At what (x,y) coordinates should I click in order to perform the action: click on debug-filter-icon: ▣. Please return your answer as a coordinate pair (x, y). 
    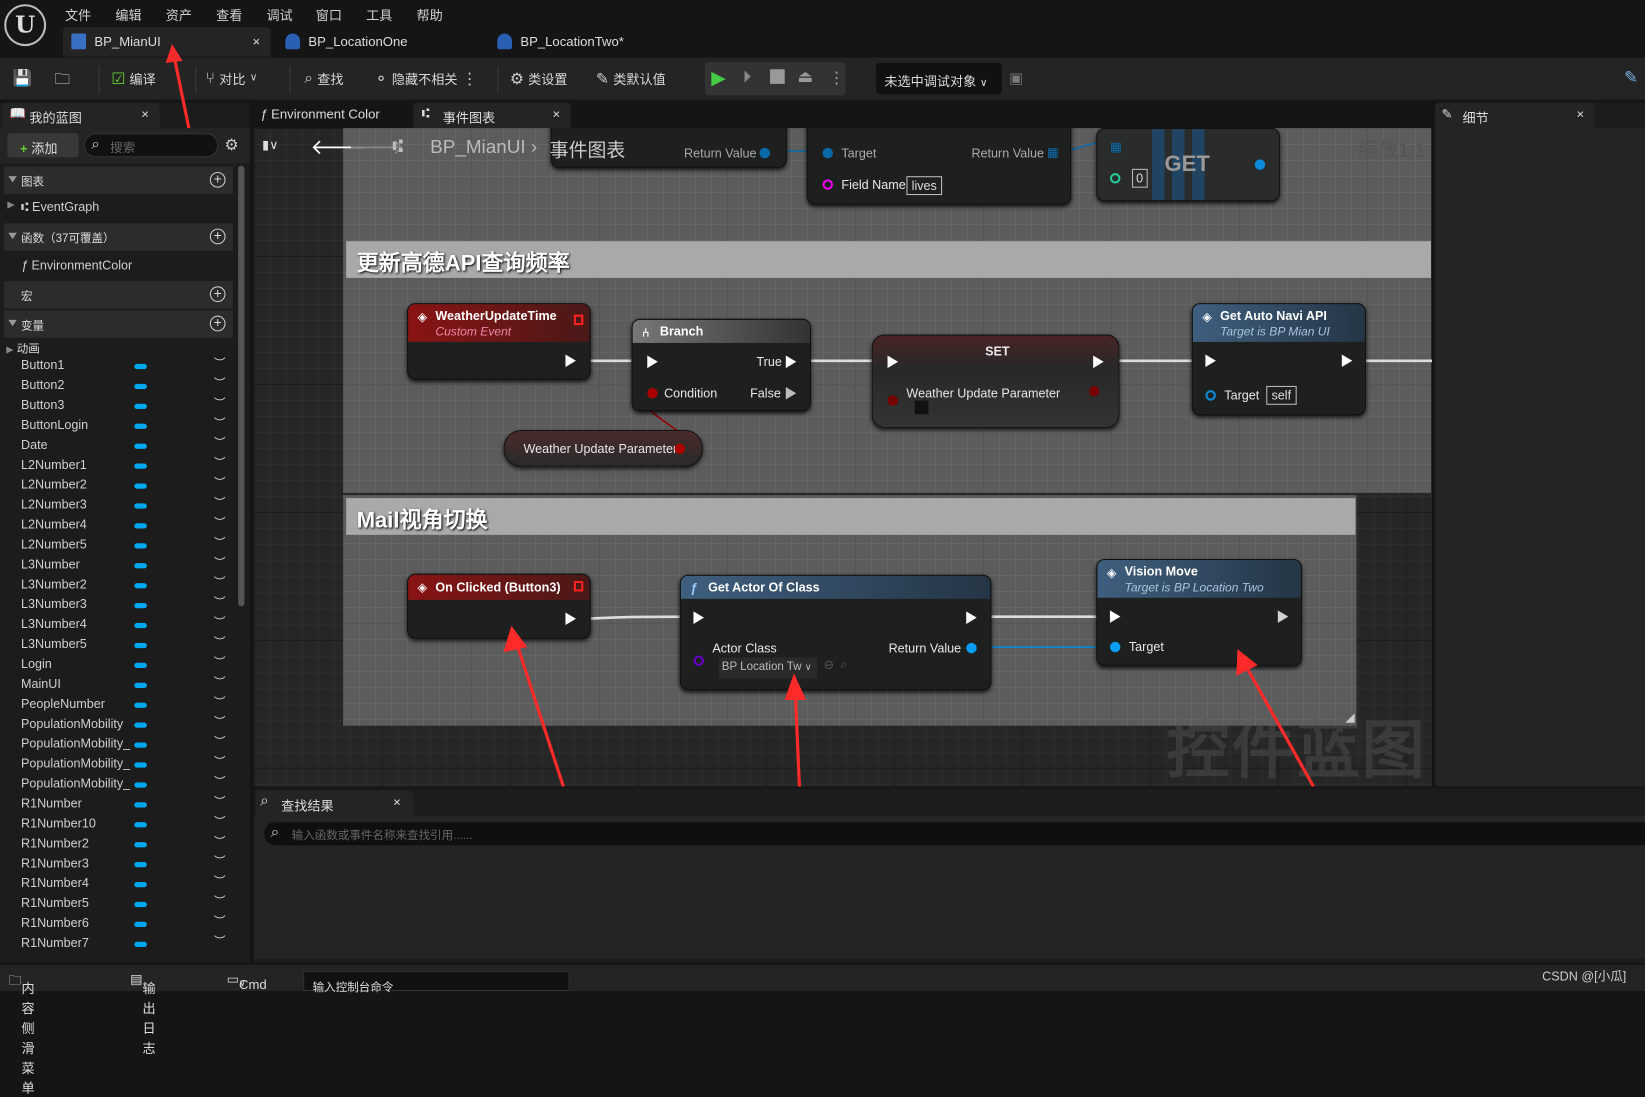
    Looking at the image, I should click on (1016, 78).